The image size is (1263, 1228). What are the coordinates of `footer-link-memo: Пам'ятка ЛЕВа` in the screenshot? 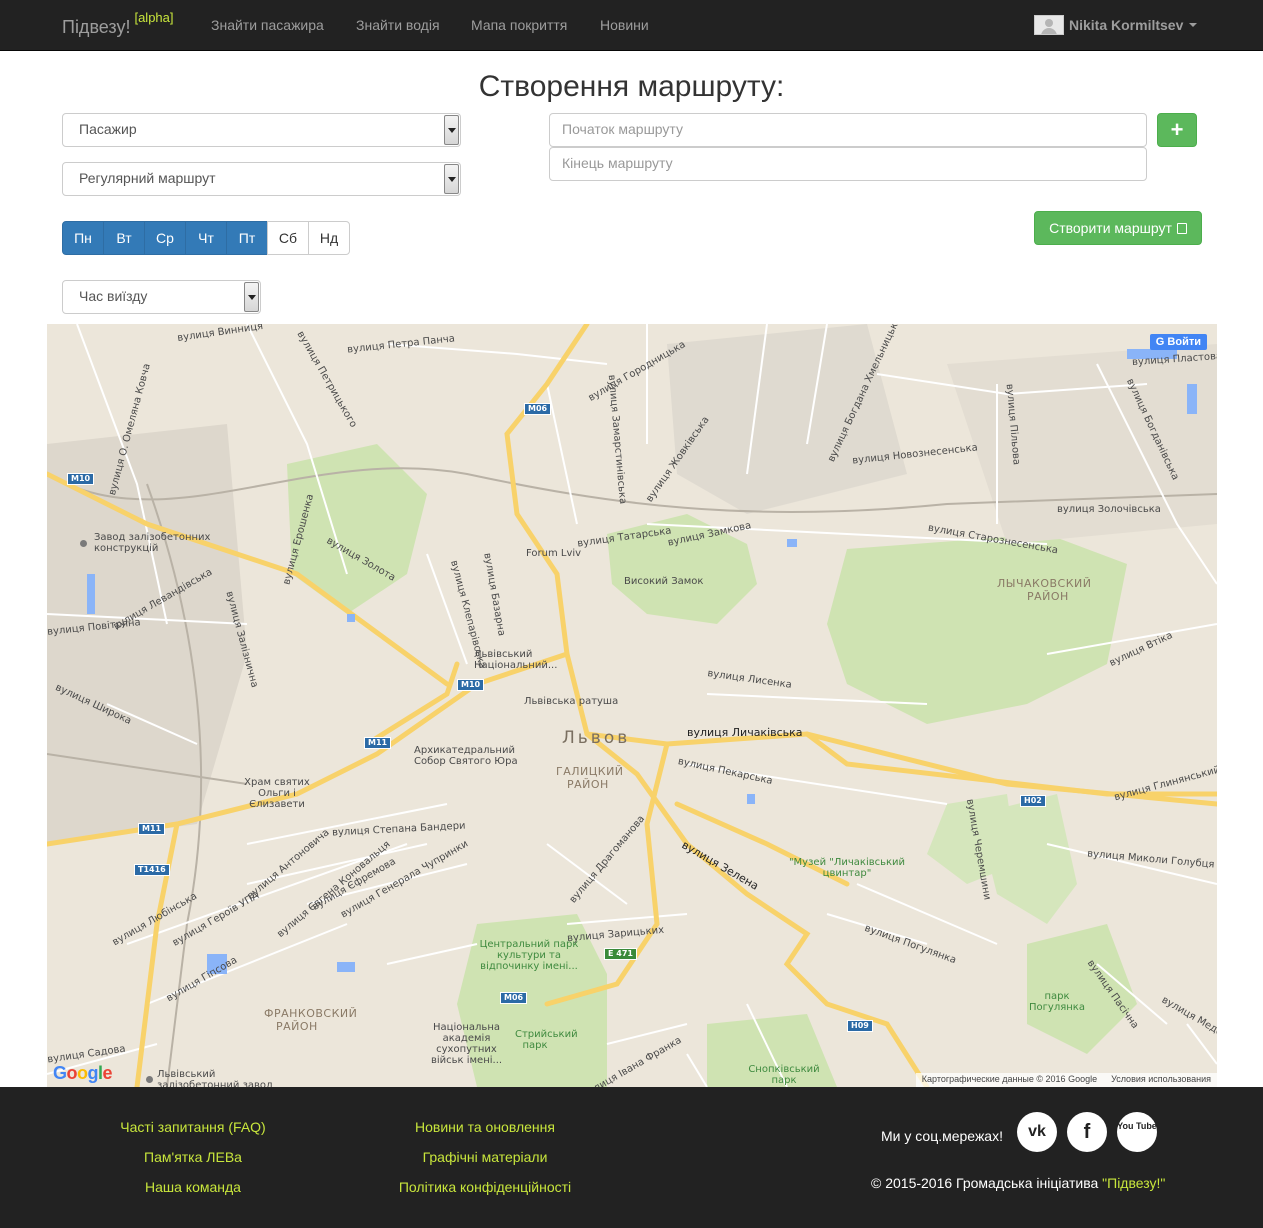 It's located at (193, 1157).